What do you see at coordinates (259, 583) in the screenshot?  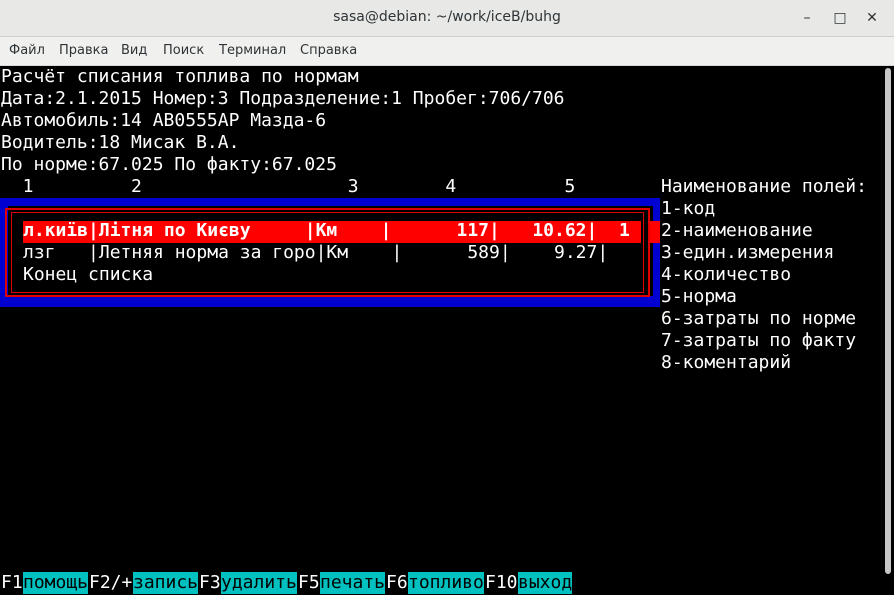 I see `fkey-f3-label: удалить` at bounding box center [259, 583].